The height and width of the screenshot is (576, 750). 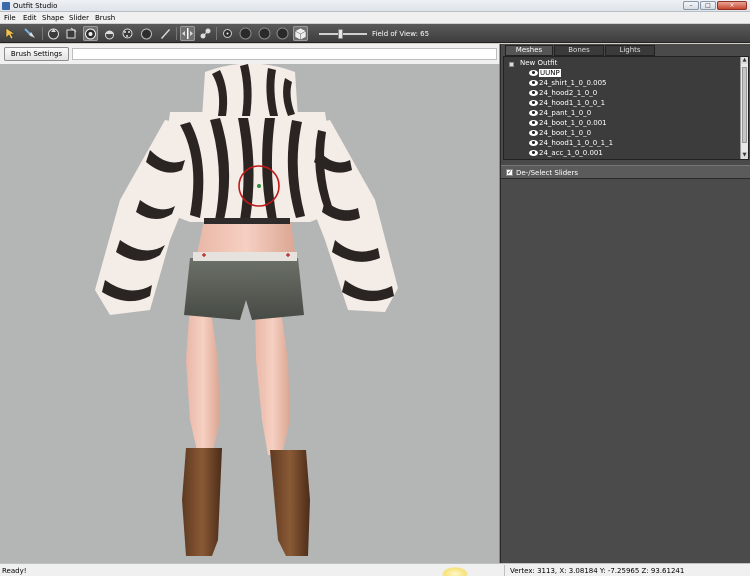 I want to click on belt, so click(x=245, y=256).